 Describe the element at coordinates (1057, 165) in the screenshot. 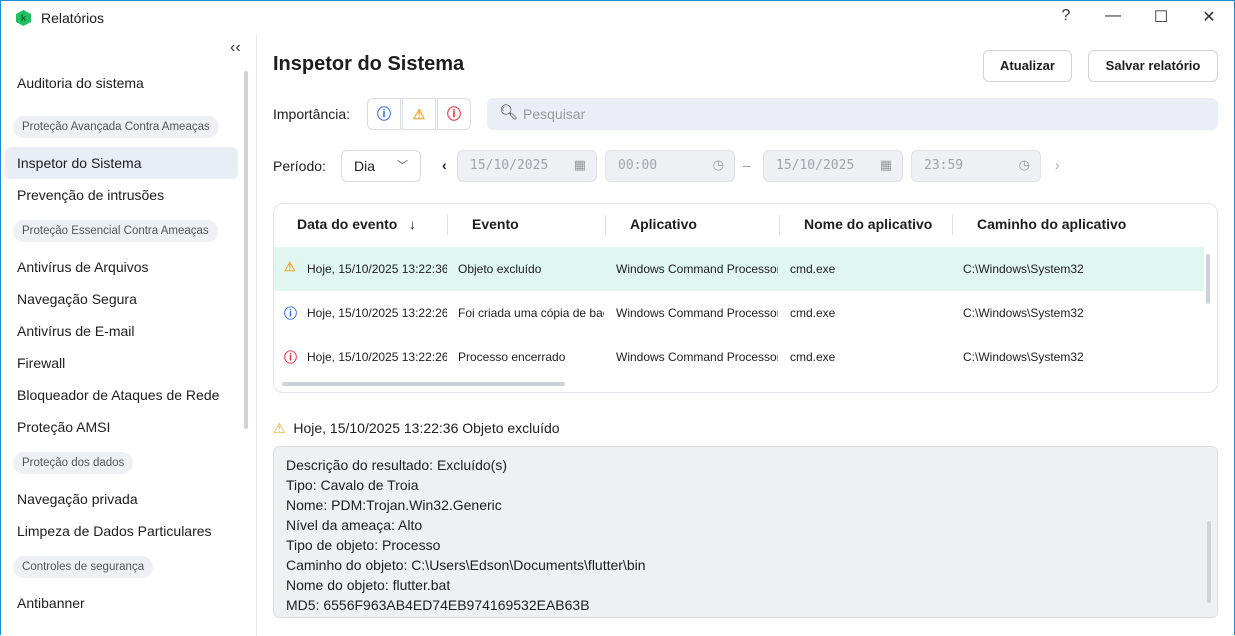

I see `next-period-button: ›` at that location.